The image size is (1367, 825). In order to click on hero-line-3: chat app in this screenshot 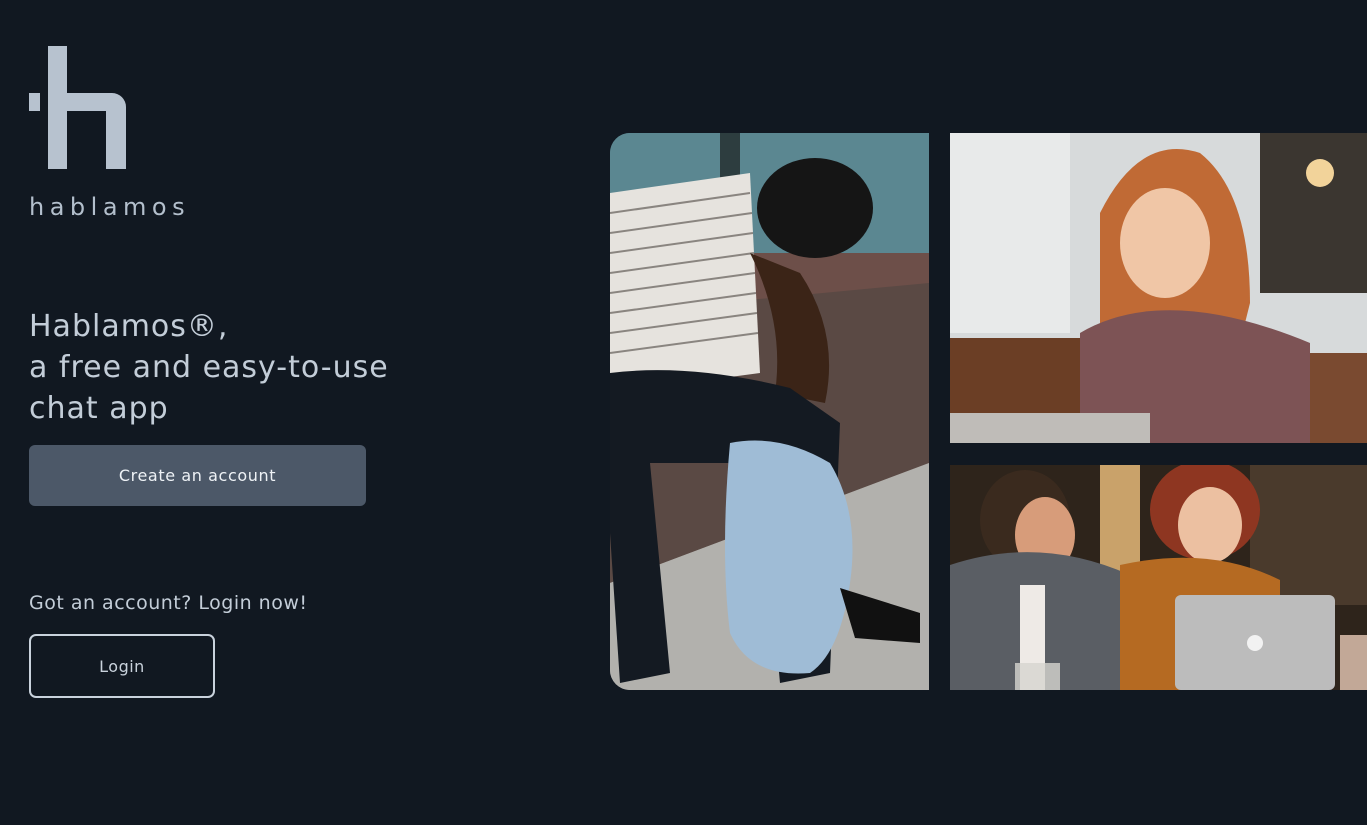, I will do `click(99, 408)`.